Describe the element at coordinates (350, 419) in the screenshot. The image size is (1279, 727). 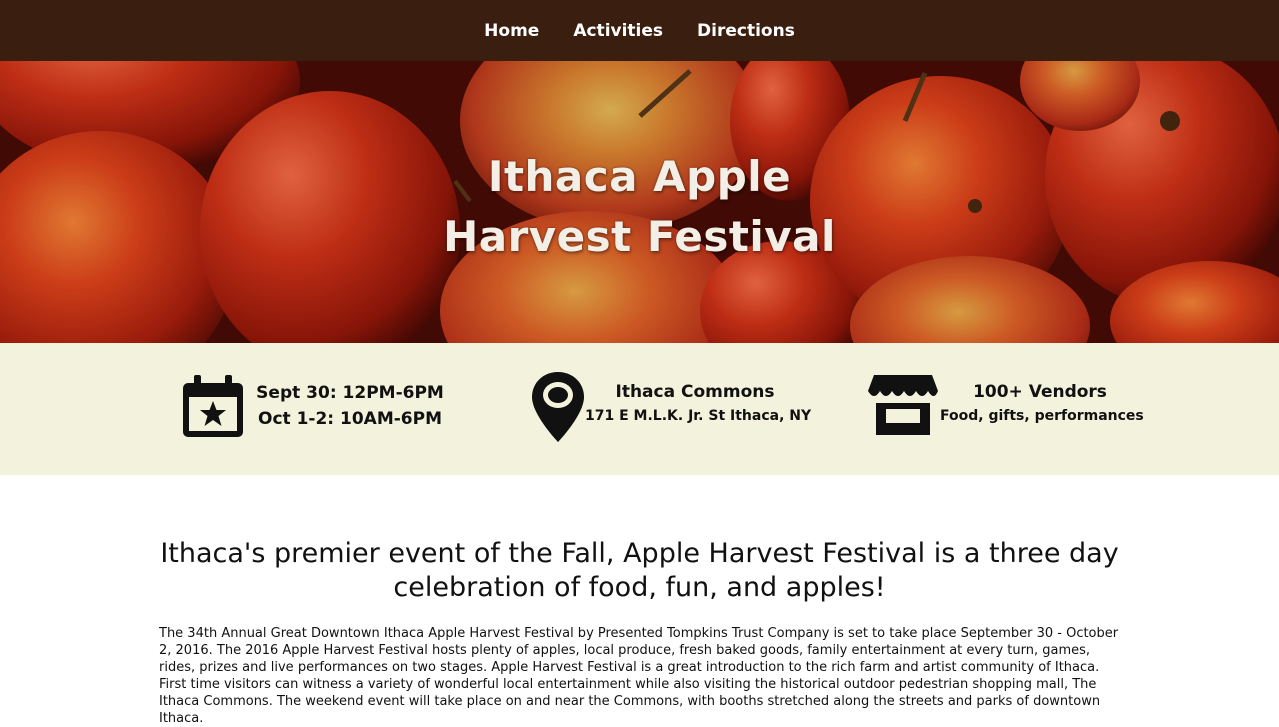
I see `dates-line2: Oct 1-2: 10AM-6PM` at that location.